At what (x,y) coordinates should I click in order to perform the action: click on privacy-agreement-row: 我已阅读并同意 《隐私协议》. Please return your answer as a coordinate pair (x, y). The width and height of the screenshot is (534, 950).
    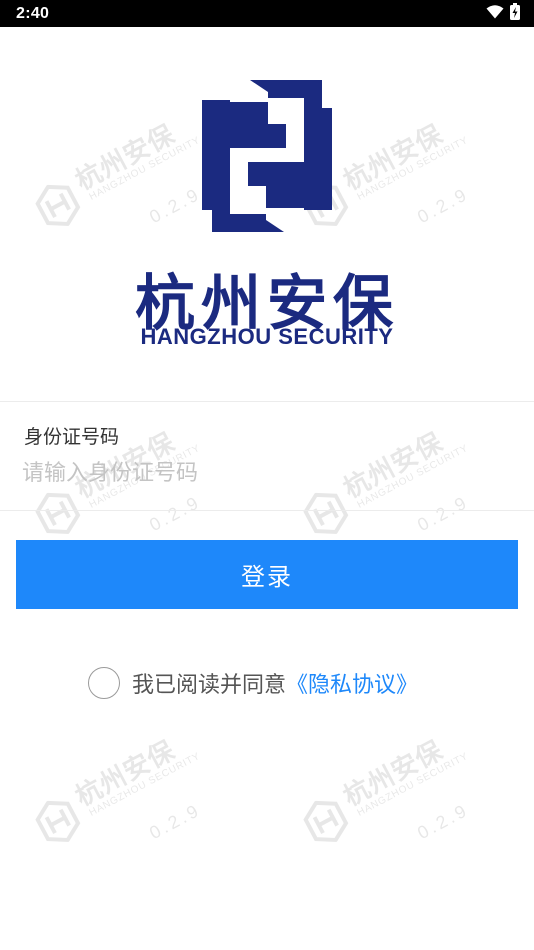
    Looking at the image, I should click on (253, 683).